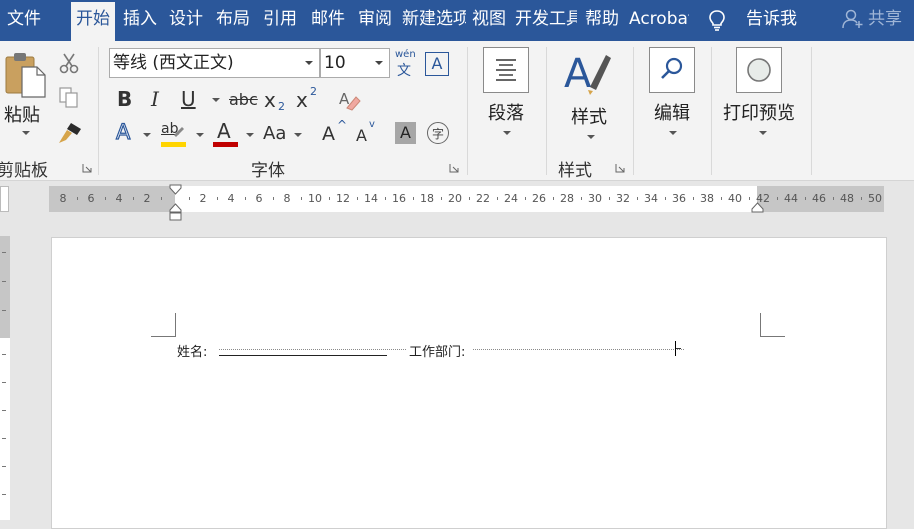 Image resolution: width=914 pixels, height=529 pixels. I want to click on highlight-button: ab, so click(175, 134).